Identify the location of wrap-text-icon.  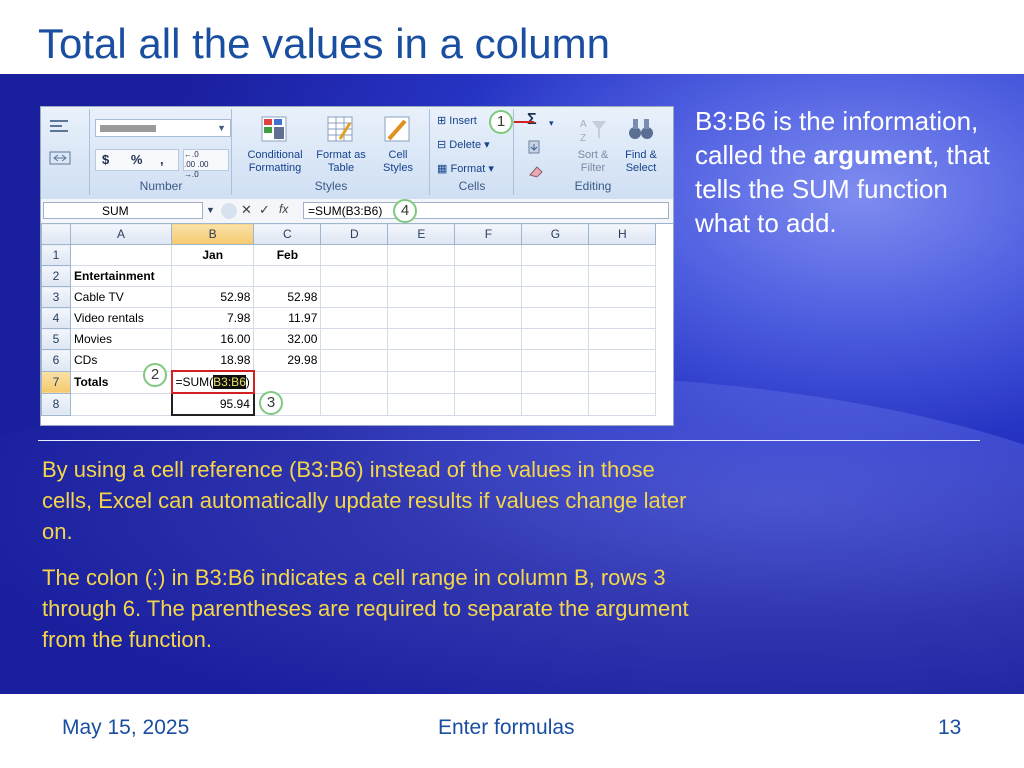
(60, 128).